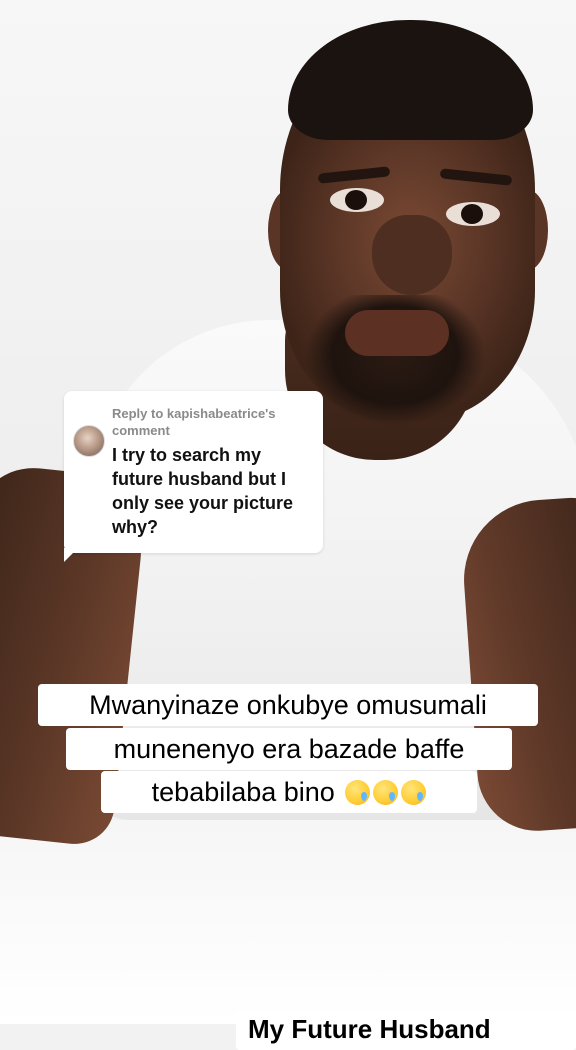  Describe the element at coordinates (397, 333) in the screenshot. I see `lips` at that location.